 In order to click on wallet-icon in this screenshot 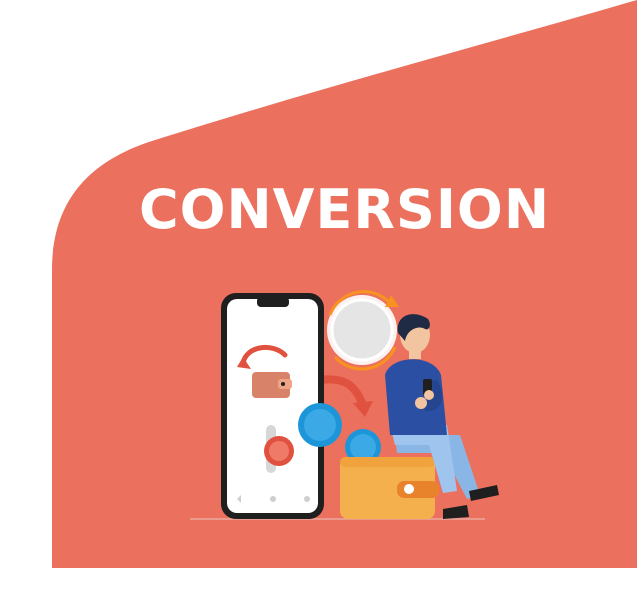, I will do `click(389, 488)`.